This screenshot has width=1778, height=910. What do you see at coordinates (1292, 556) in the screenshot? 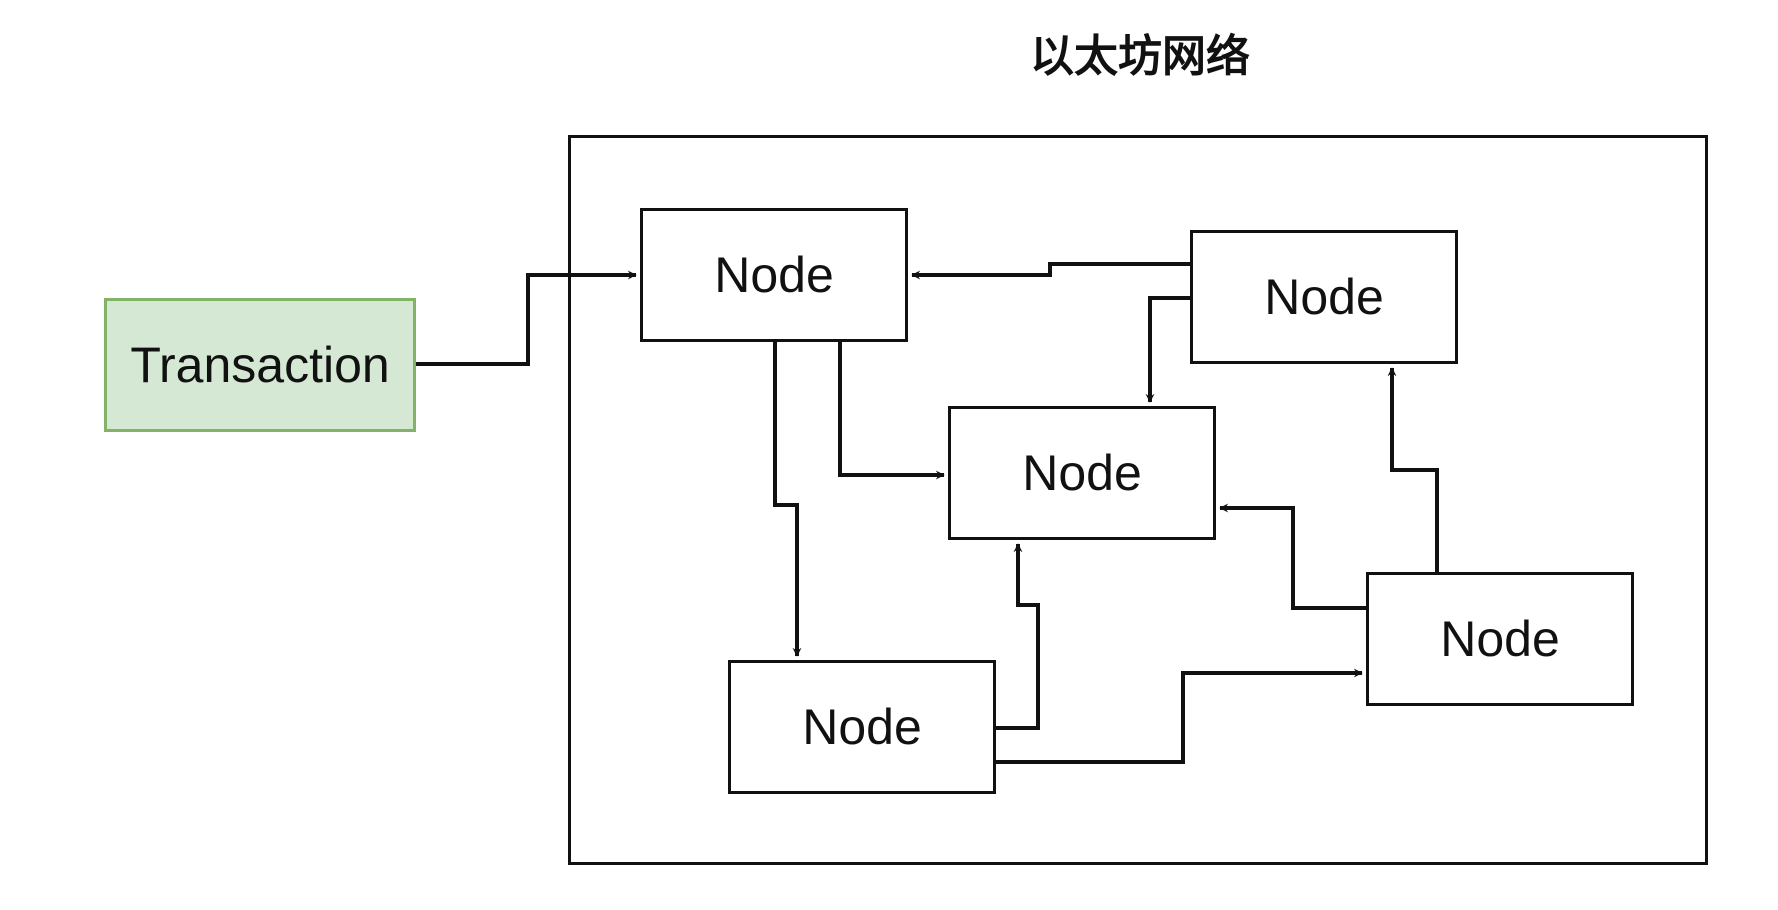
I see `edge-bottomright-to-center` at bounding box center [1292, 556].